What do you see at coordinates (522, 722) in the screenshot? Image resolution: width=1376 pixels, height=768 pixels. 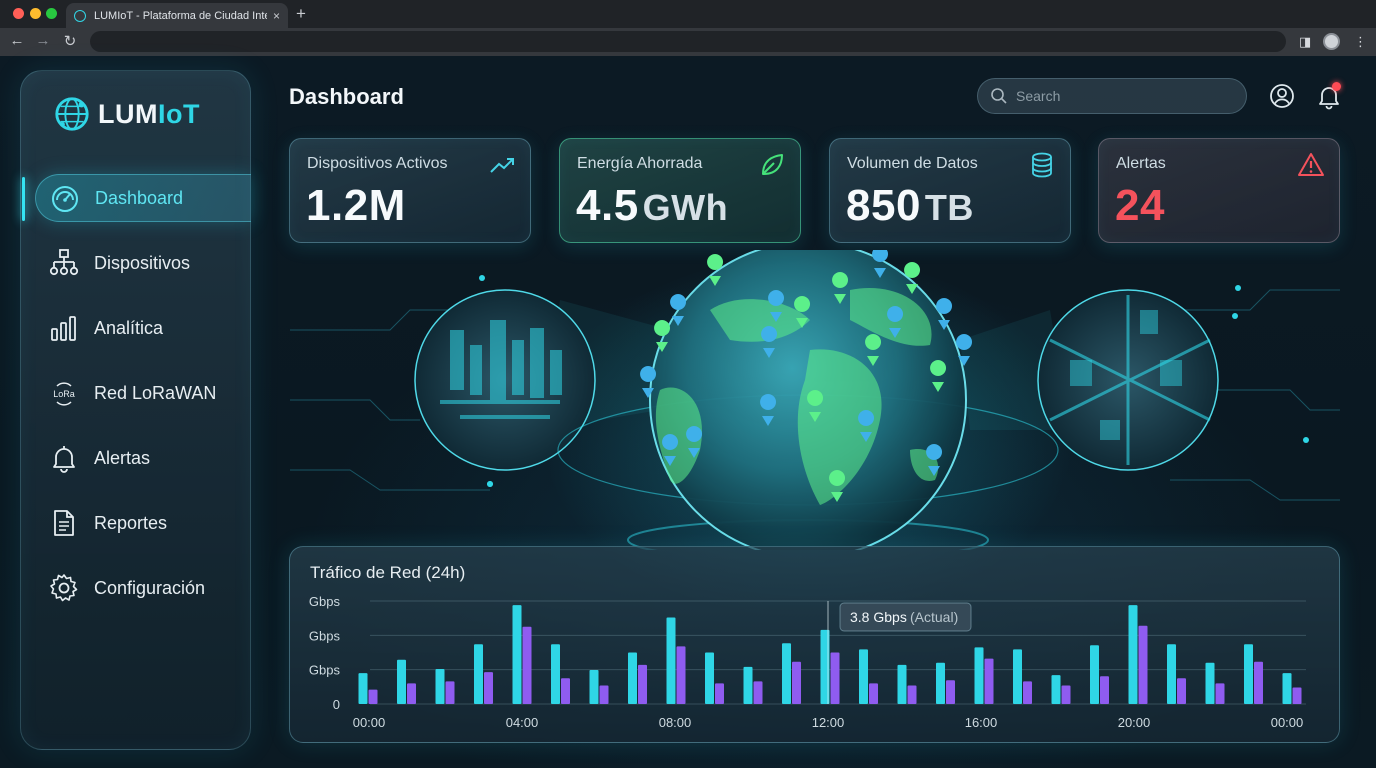 I see `x-tick-label: 04:00` at bounding box center [522, 722].